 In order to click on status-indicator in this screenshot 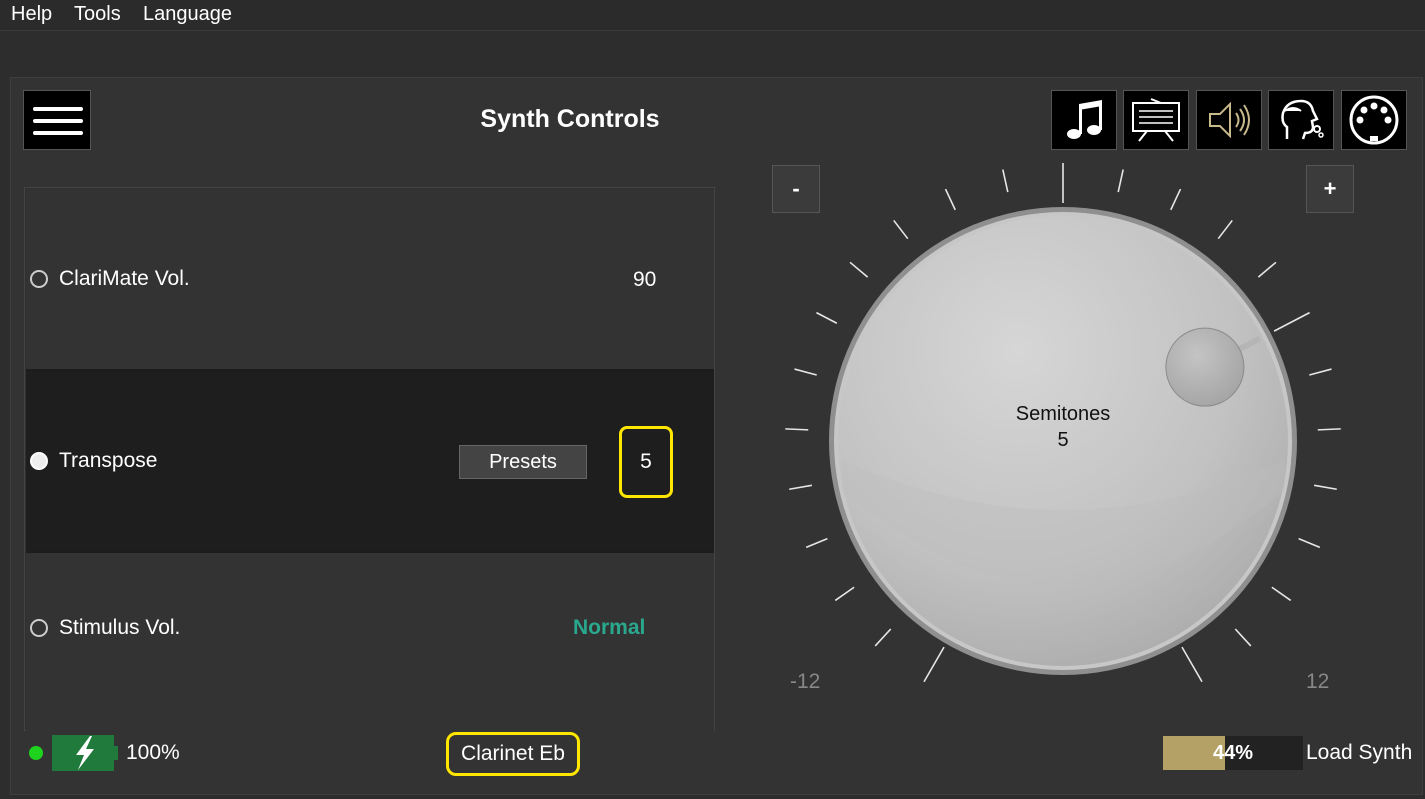, I will do `click(36, 753)`.